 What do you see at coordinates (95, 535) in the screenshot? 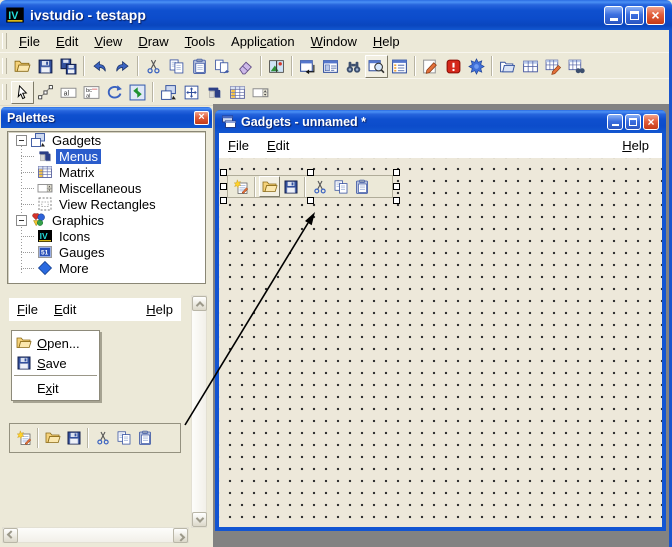
I see `horizontal-scrollbar` at bounding box center [95, 535].